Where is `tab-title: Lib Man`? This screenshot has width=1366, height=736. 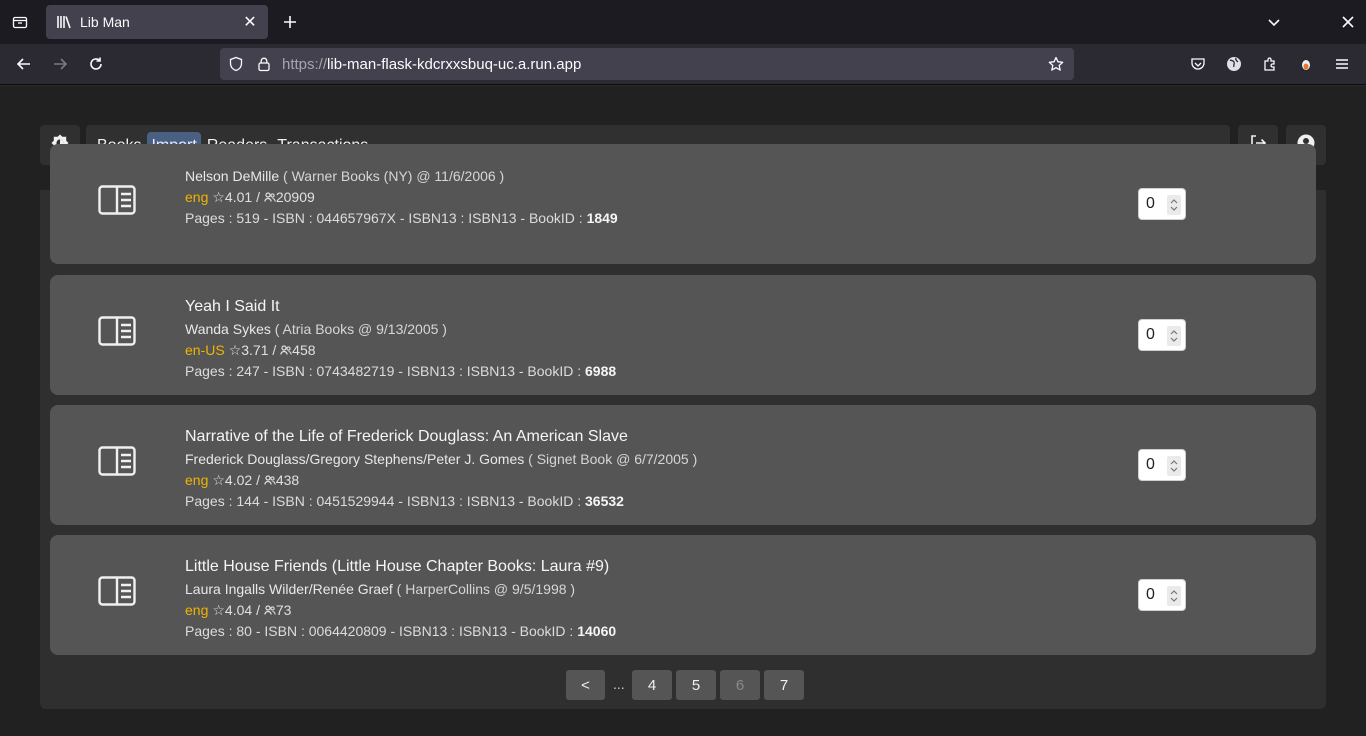 tab-title: Lib Man is located at coordinates (105, 22).